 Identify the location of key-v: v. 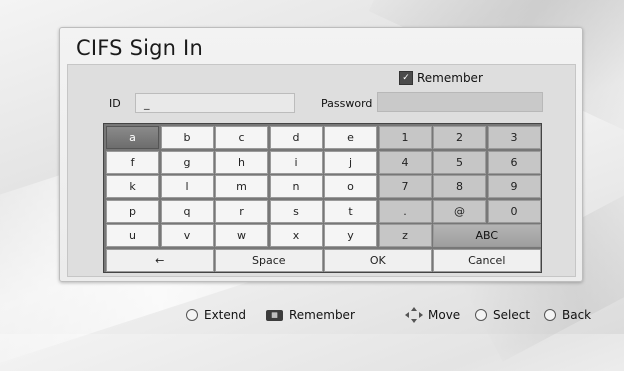
(187, 235).